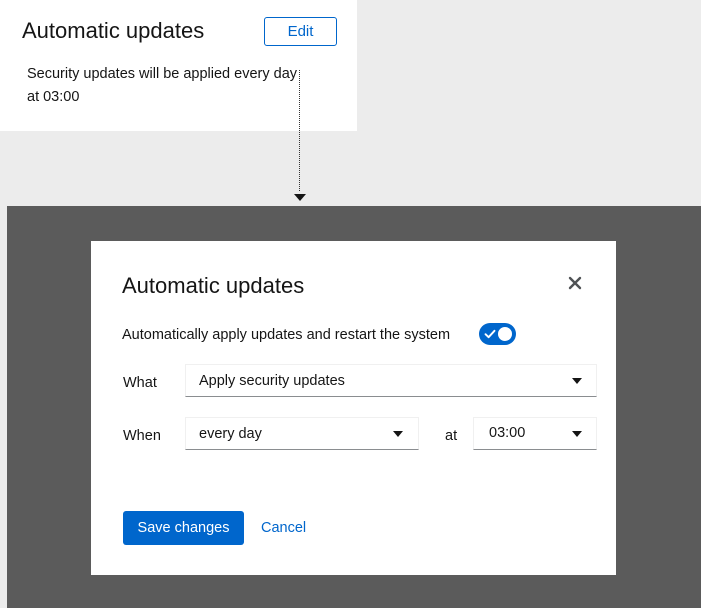  I want to click on what-select: Apply security updates, so click(391, 380).